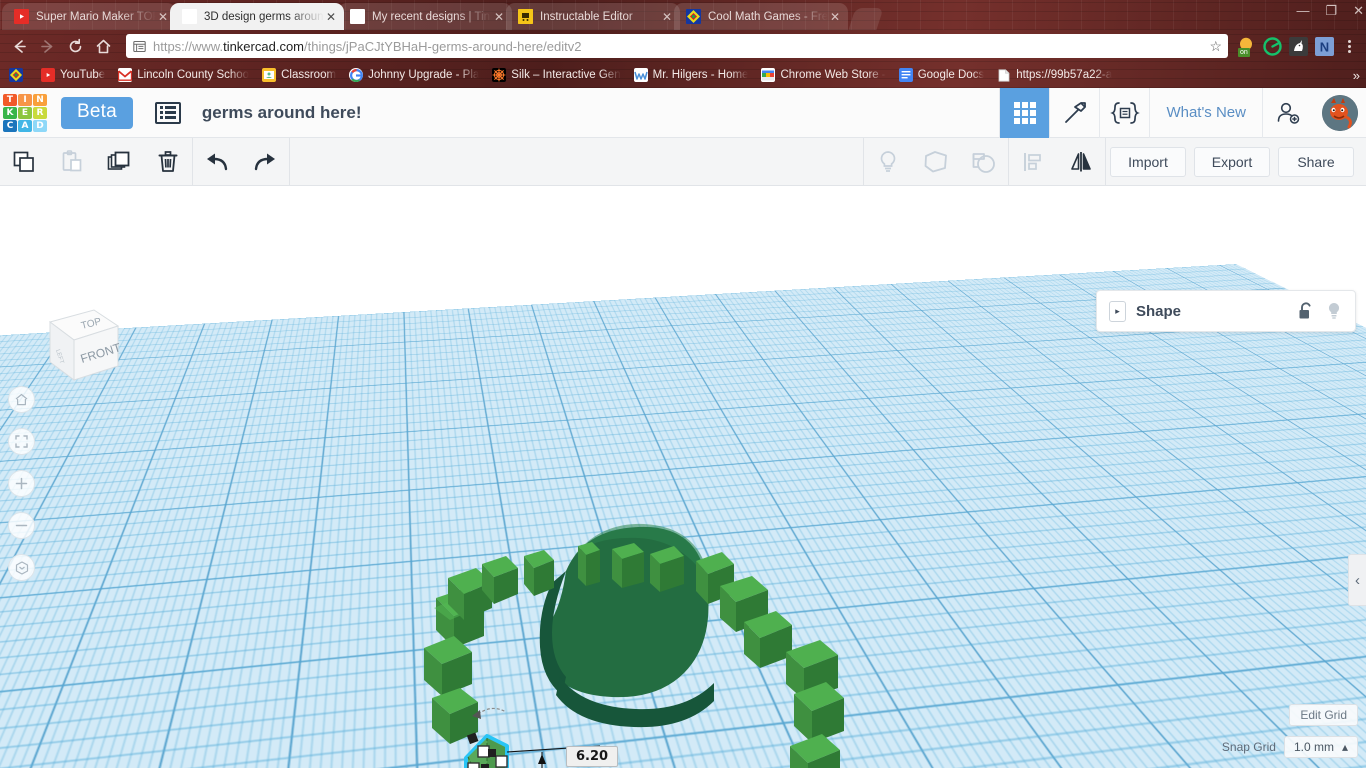  I want to click on user-avatar, so click(1340, 112).